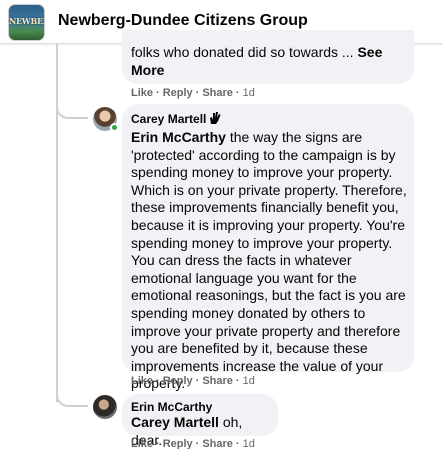 This screenshot has width=443, height=449. What do you see at coordinates (215, 119) in the screenshot?
I see `hand-wave-icon` at bounding box center [215, 119].